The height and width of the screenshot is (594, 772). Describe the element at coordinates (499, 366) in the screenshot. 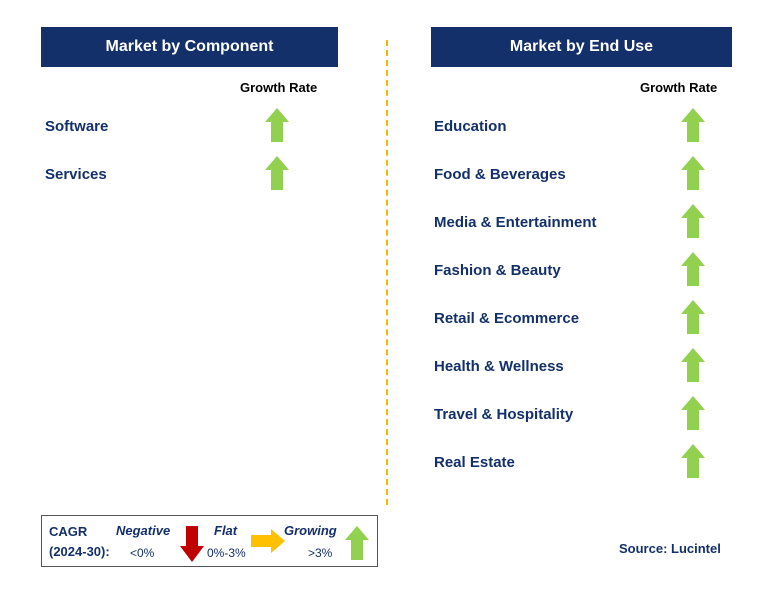

I see `row-label: Health & Wellness` at that location.